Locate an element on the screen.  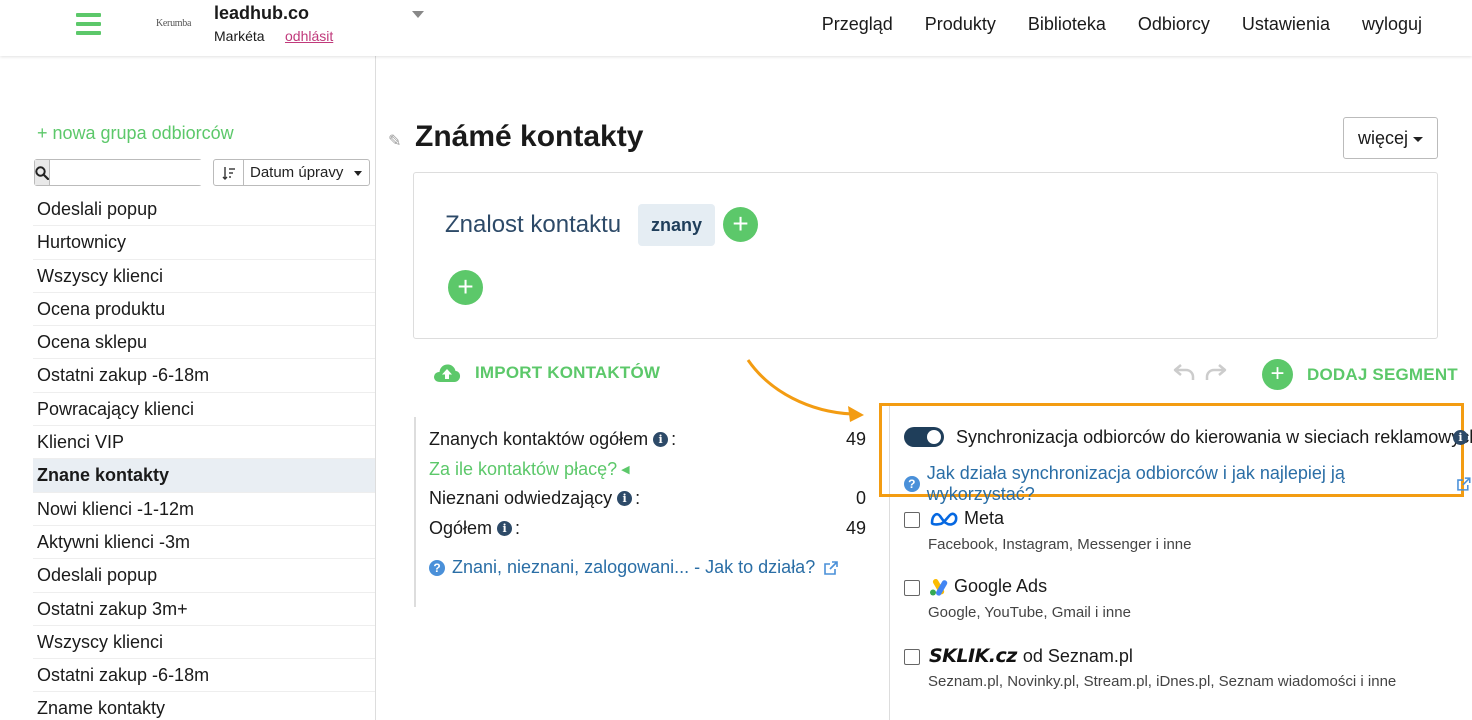
sort-control: Datum úpravy is located at coordinates (291, 172).